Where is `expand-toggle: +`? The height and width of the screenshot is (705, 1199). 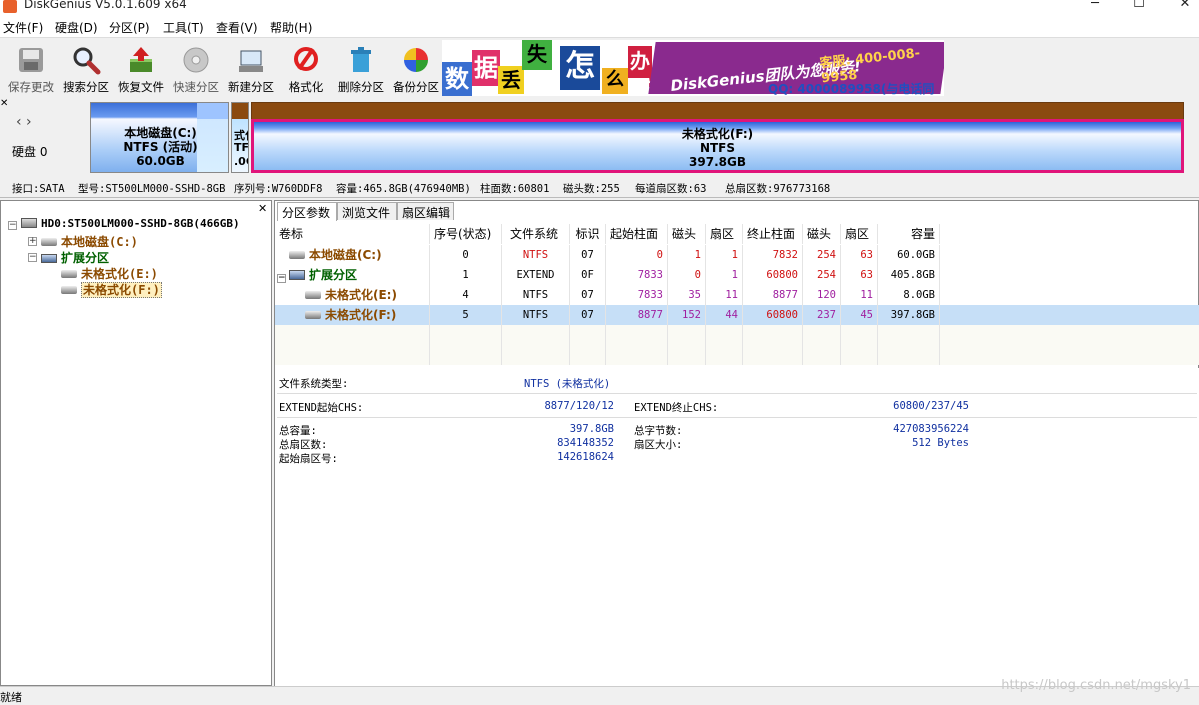 expand-toggle: + is located at coordinates (32, 241).